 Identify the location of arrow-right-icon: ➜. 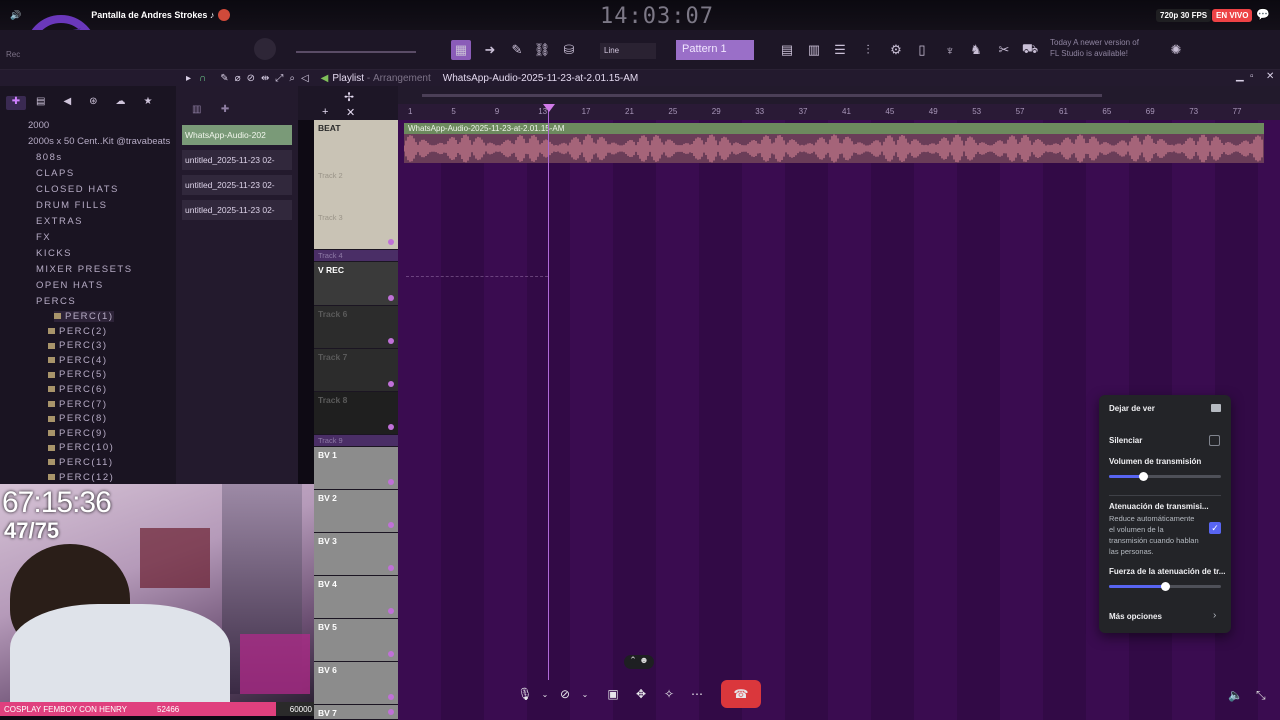
(490, 50).